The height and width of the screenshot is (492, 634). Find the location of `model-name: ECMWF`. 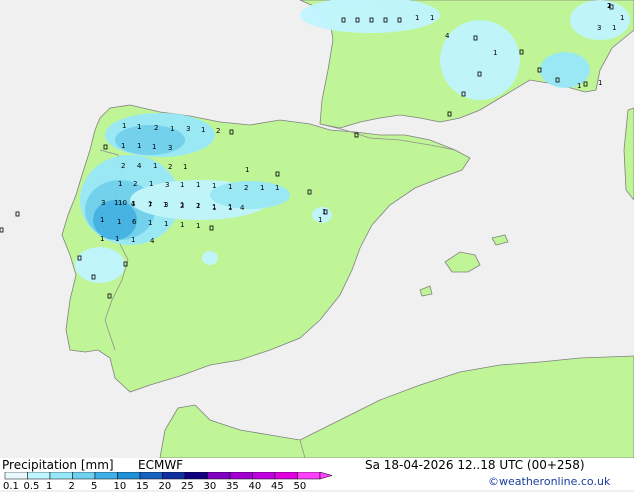

model-name: ECMWF is located at coordinates (161, 465).